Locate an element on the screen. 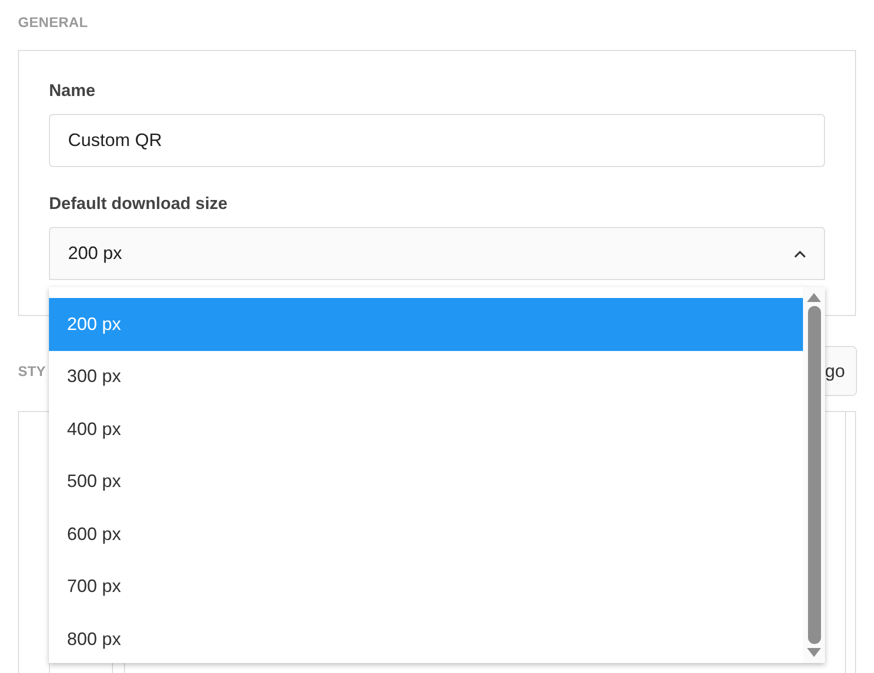 The image size is (874, 673). dropdown-option: 600 px is located at coordinates (426, 534).